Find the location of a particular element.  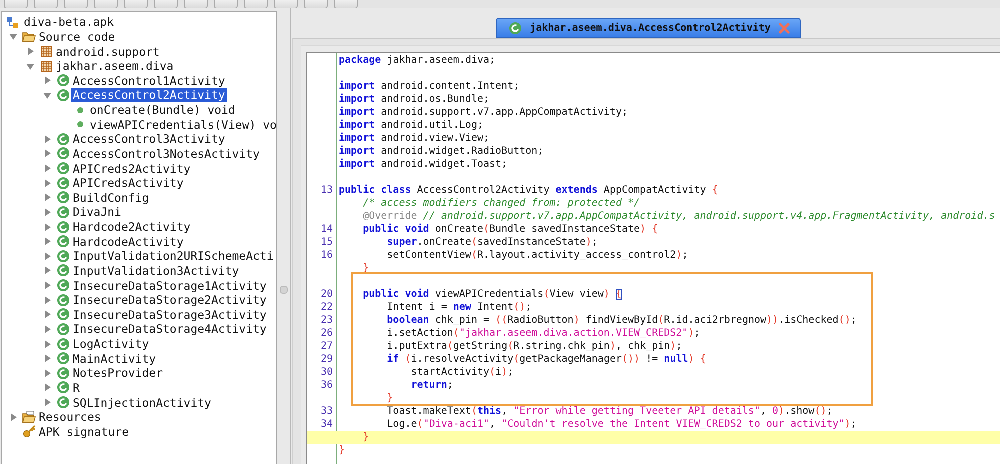

code-line: i.setAction("jakhar.aseem.diva.action.VIEW_CREDS2"); is located at coordinates (543, 333).